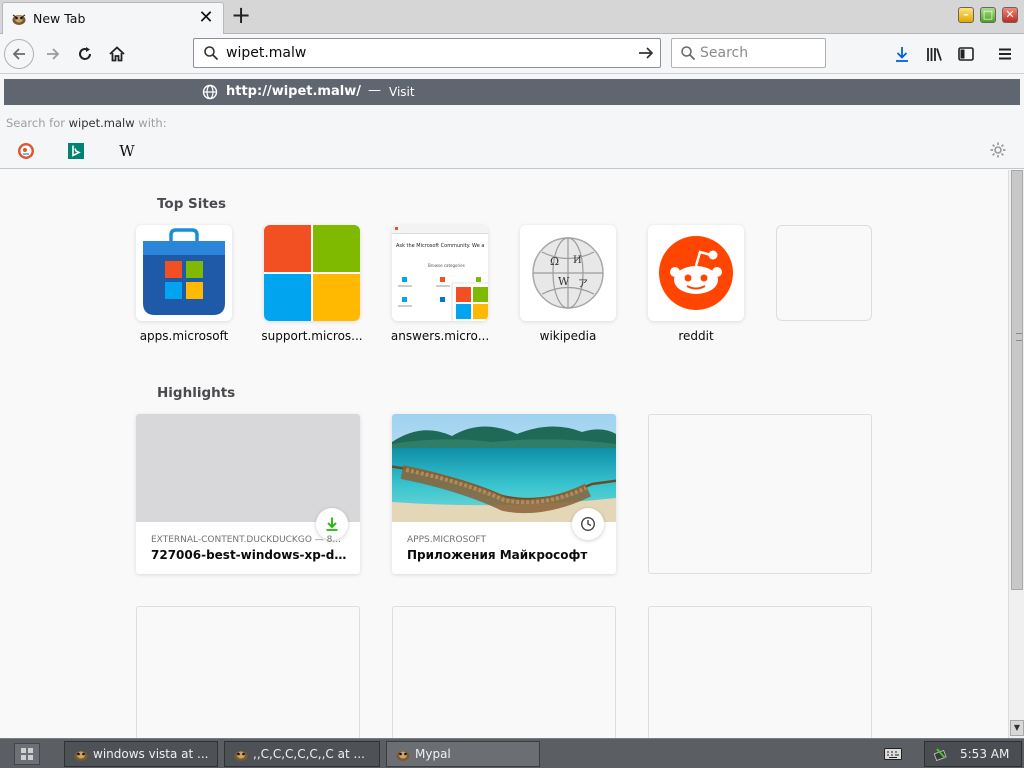 The width and height of the screenshot is (1024, 768). I want to click on arrow-left-icon, so click(18, 54).